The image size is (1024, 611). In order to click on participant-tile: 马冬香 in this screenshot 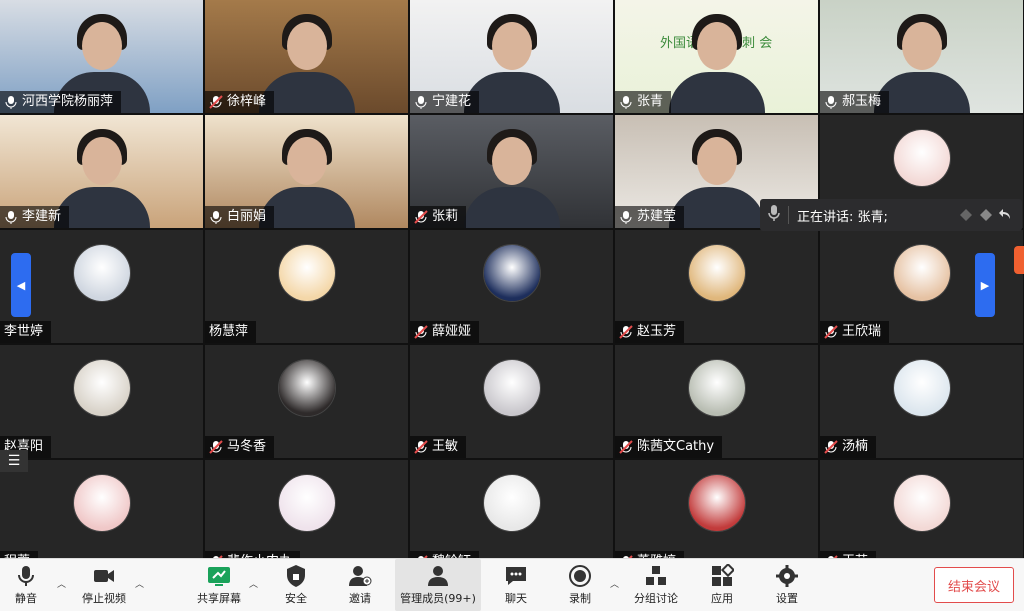, I will do `click(306, 401)`.